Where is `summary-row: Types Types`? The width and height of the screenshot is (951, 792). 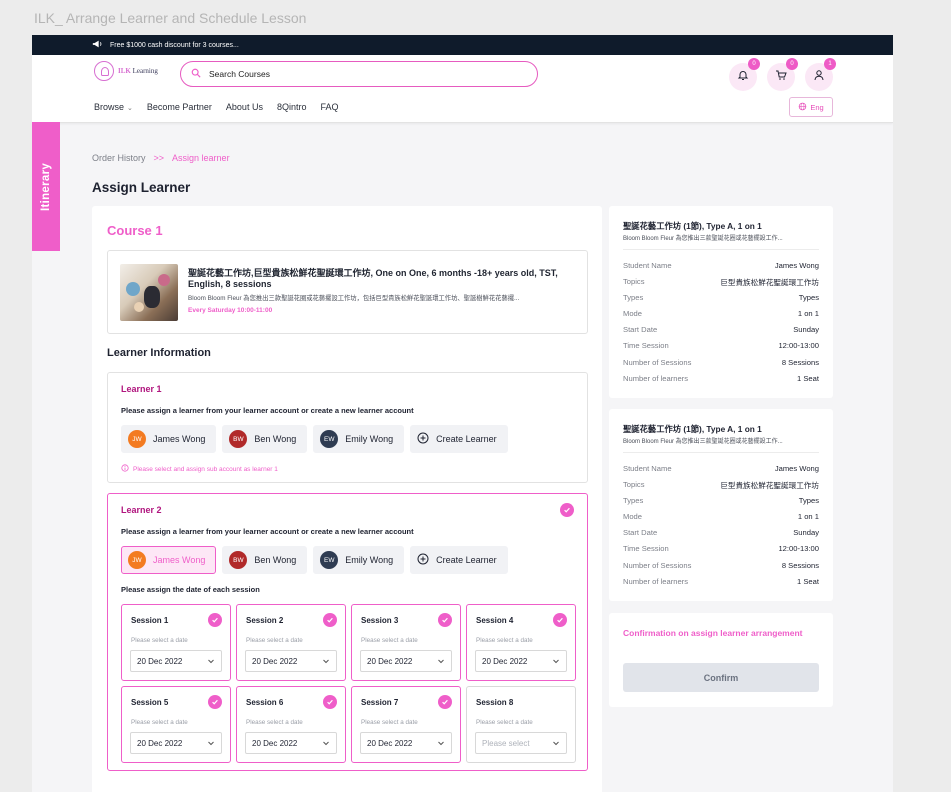
summary-row: Types Types is located at coordinates (721, 298).